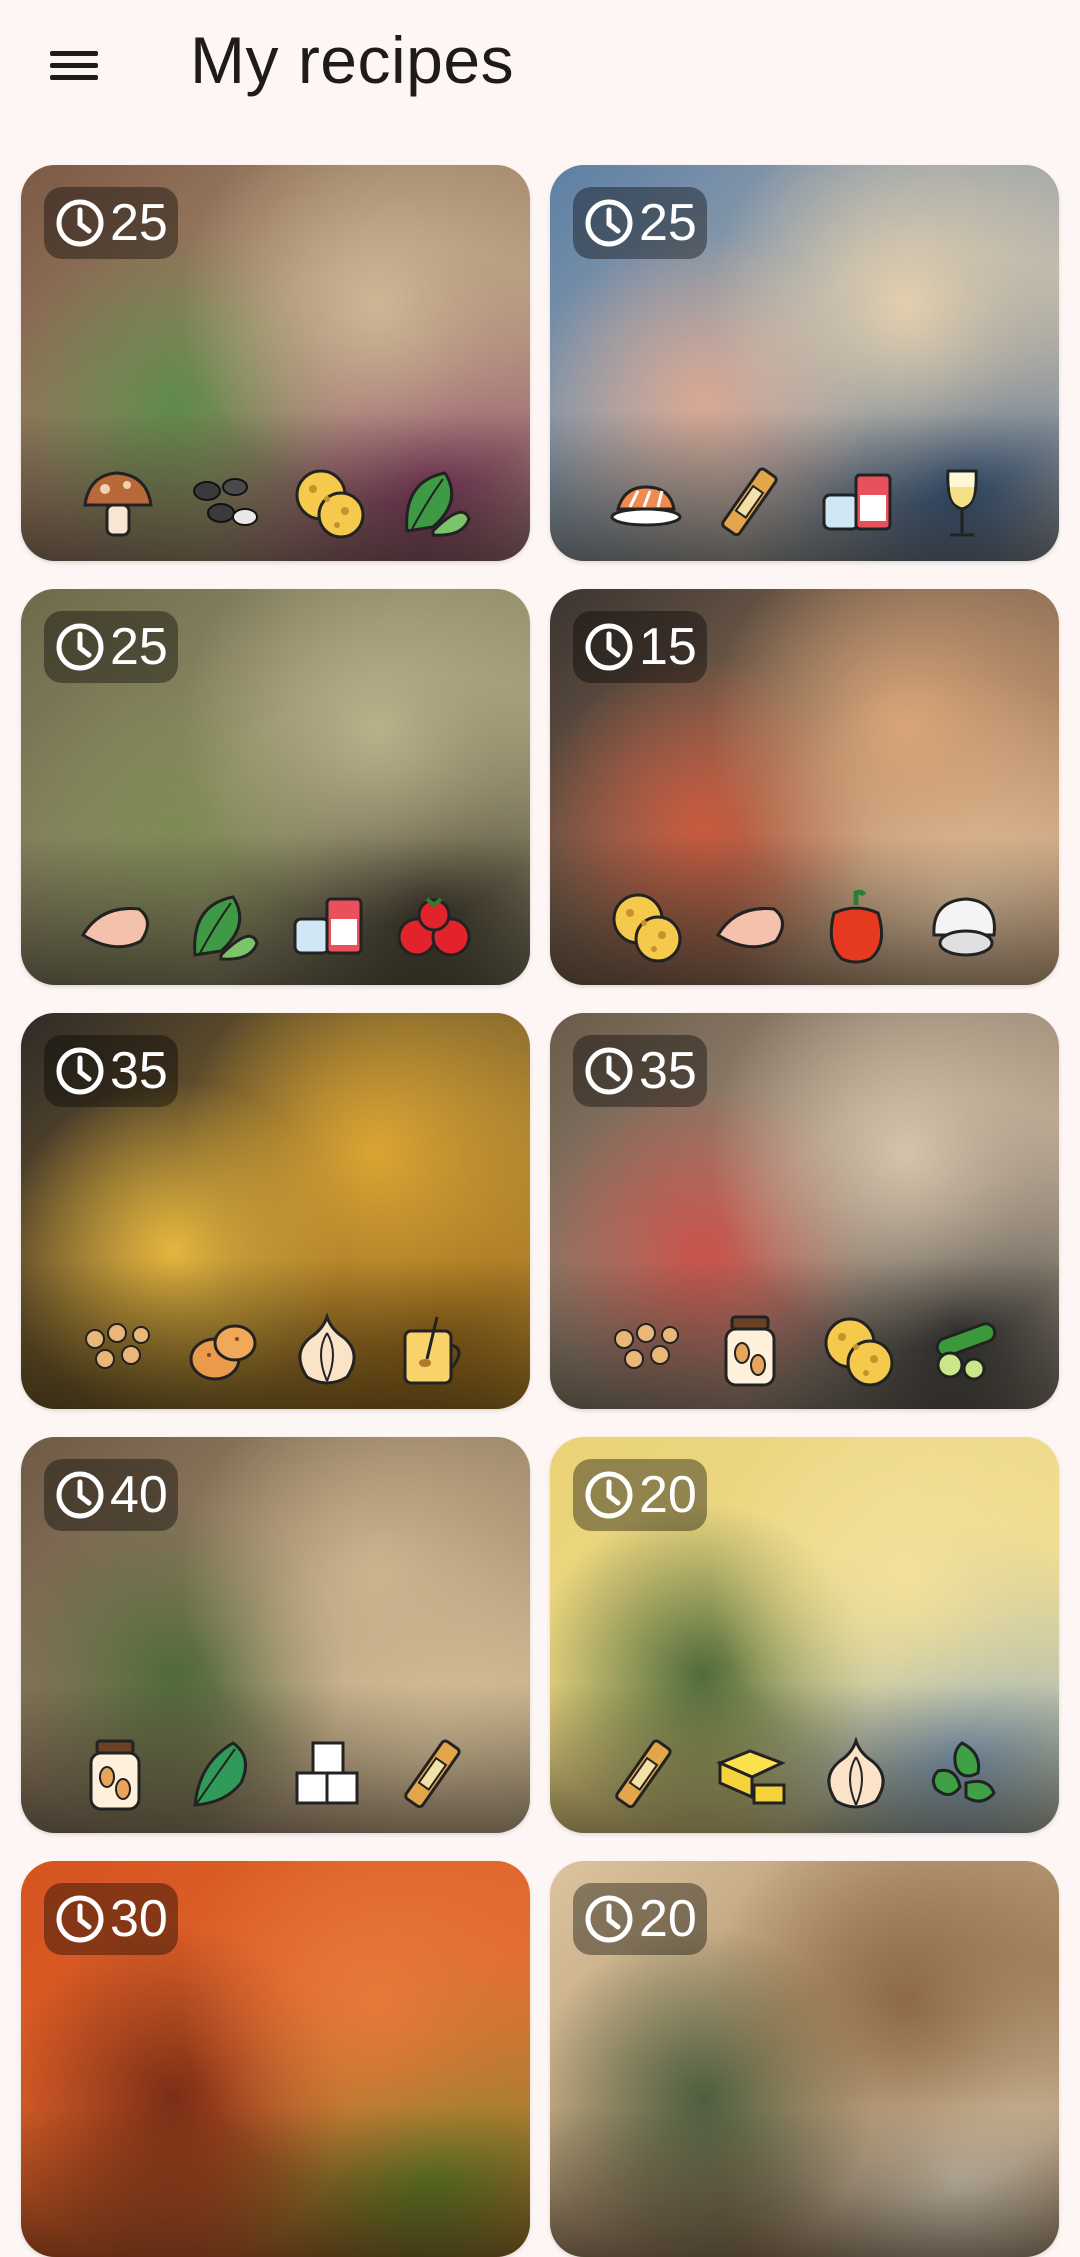 Image resolution: width=1080 pixels, height=2257 pixels. I want to click on recipe-card: 40, so click(275, 1635).